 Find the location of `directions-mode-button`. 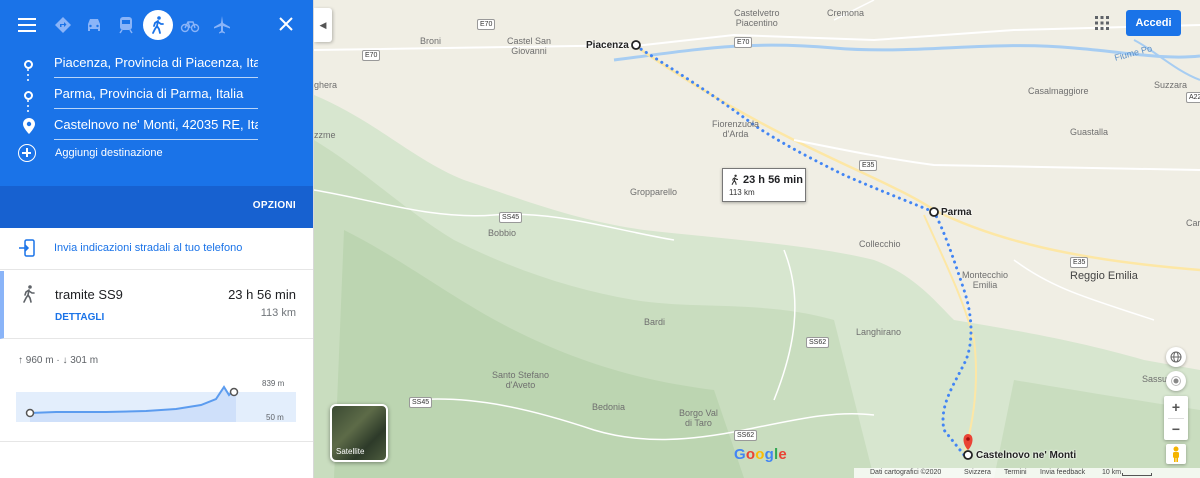

directions-mode-button is located at coordinates (63, 25).